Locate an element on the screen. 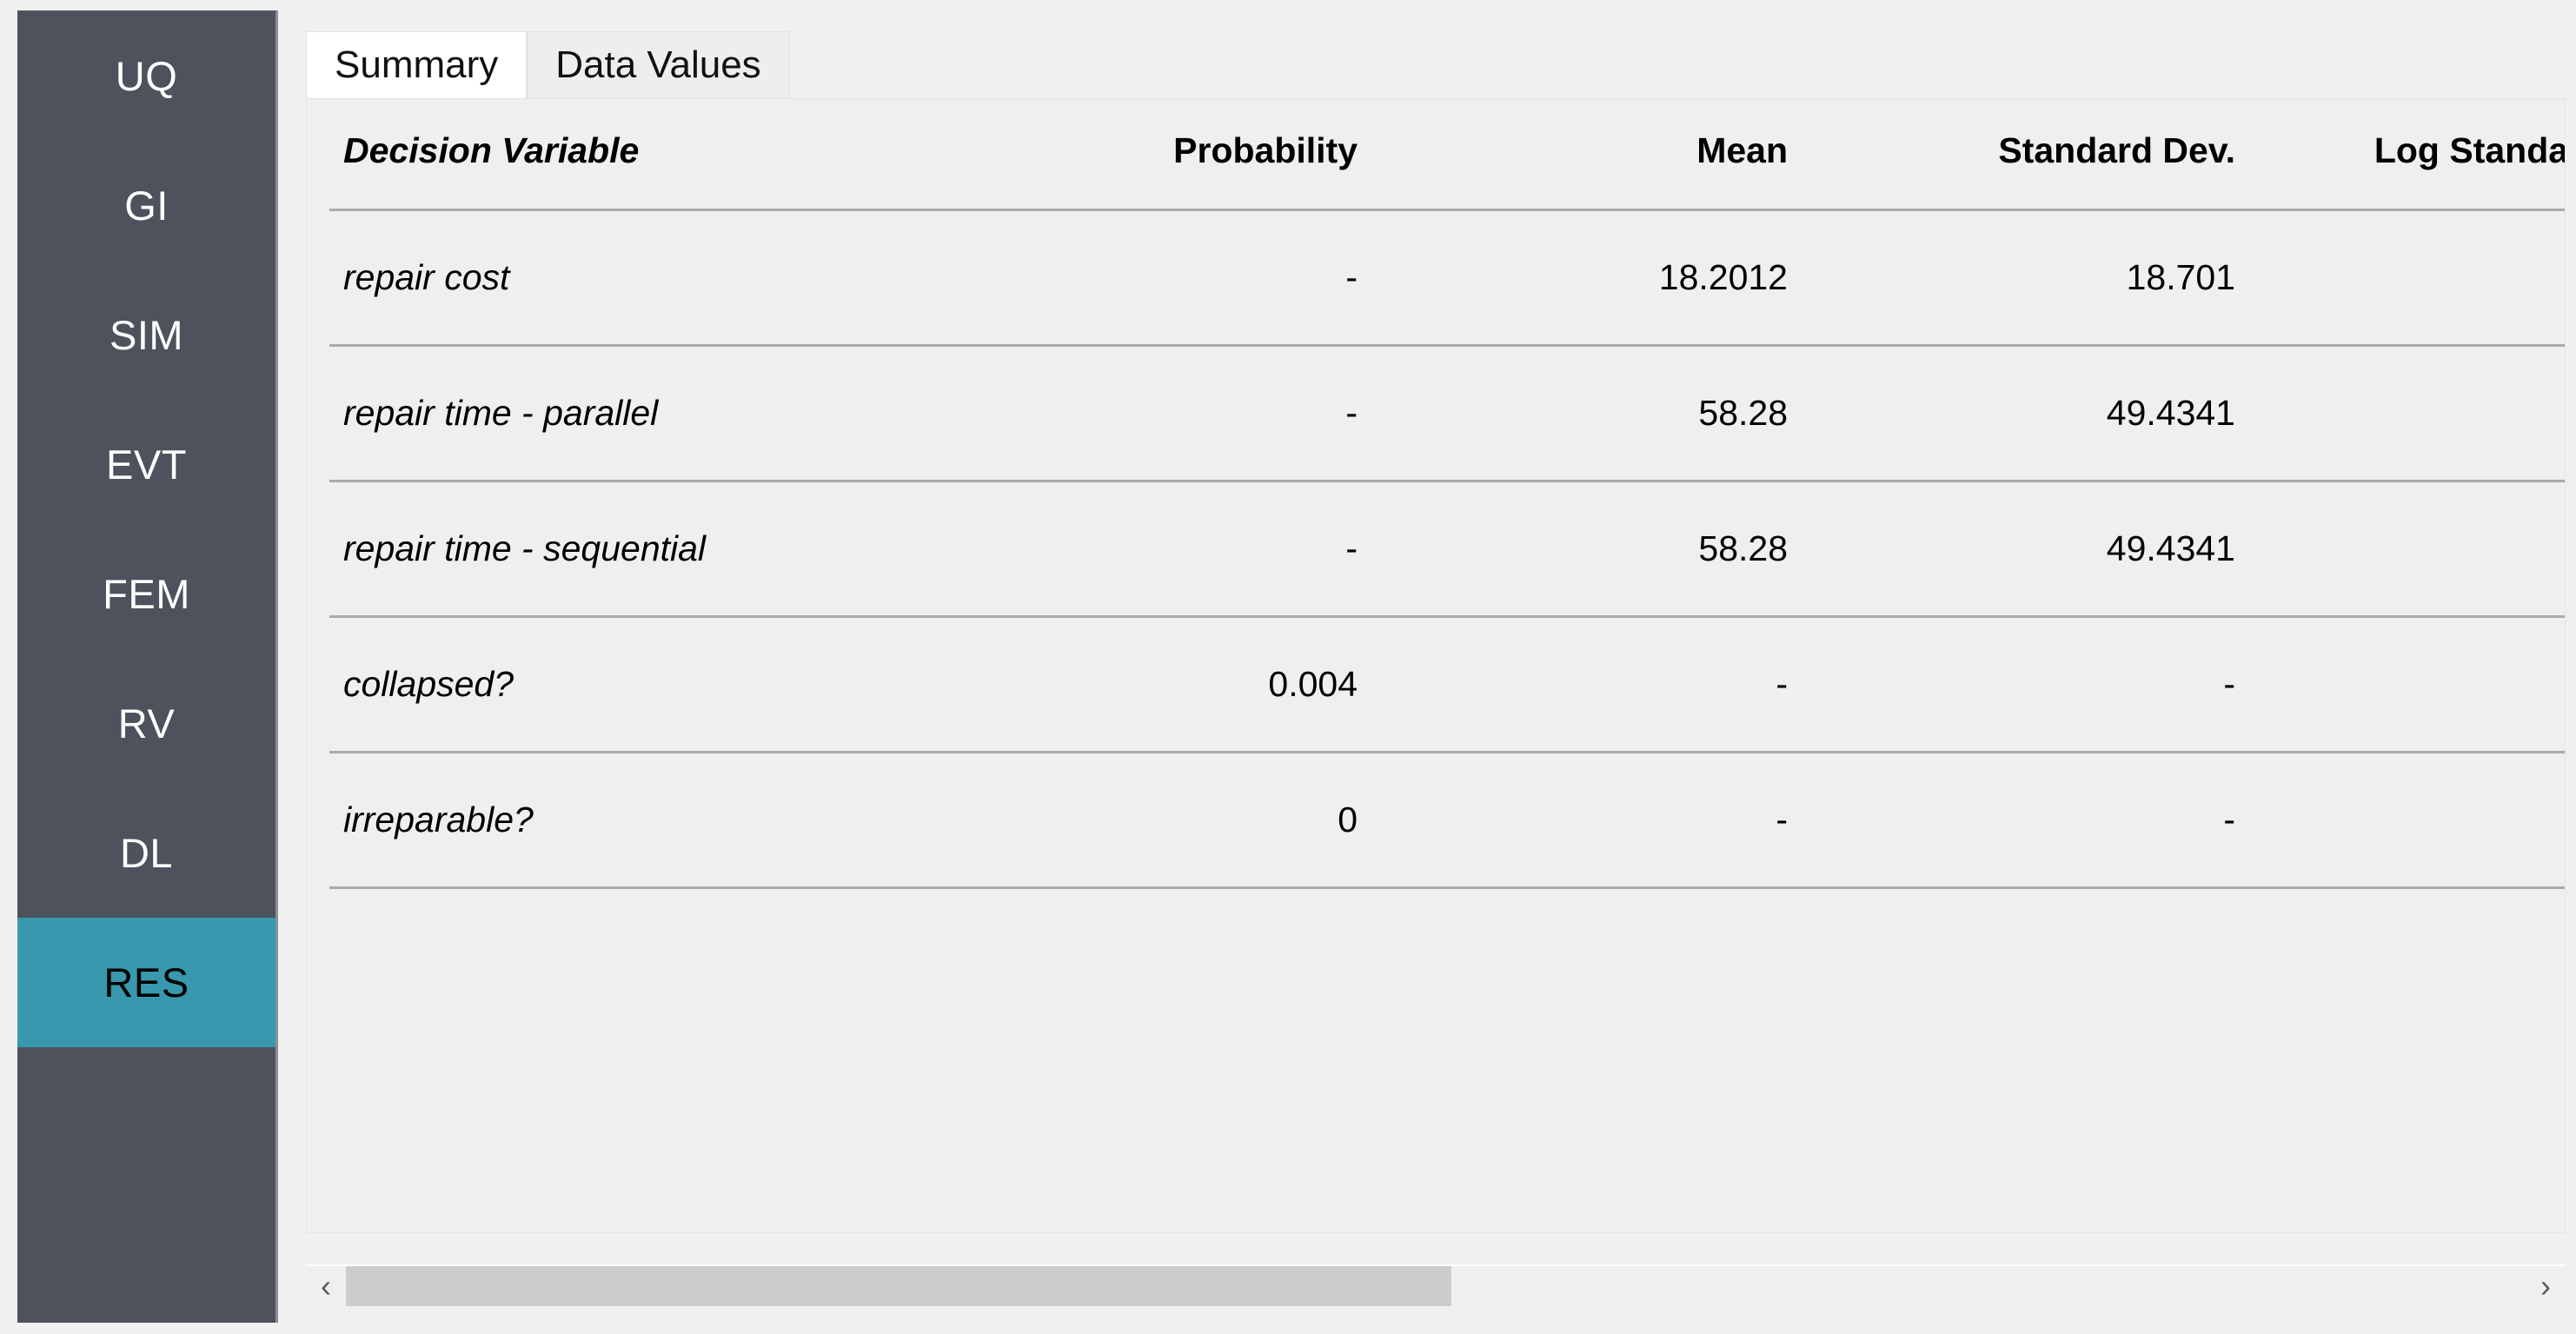 The image size is (2576, 1334). tab-label: Summary is located at coordinates (417, 65).